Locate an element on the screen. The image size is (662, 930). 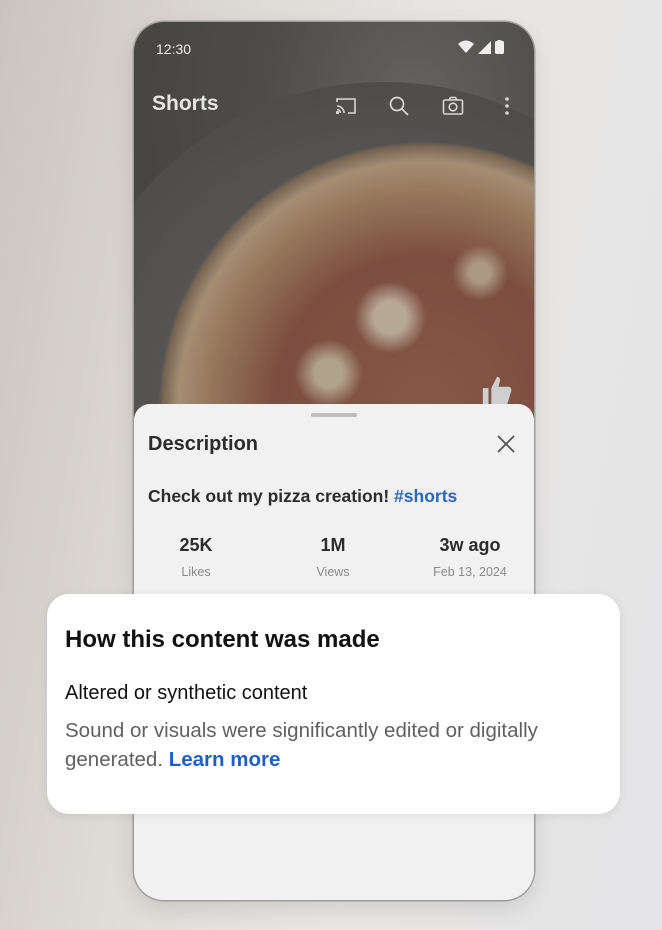
more-vert-icon is located at coordinates (507, 106).